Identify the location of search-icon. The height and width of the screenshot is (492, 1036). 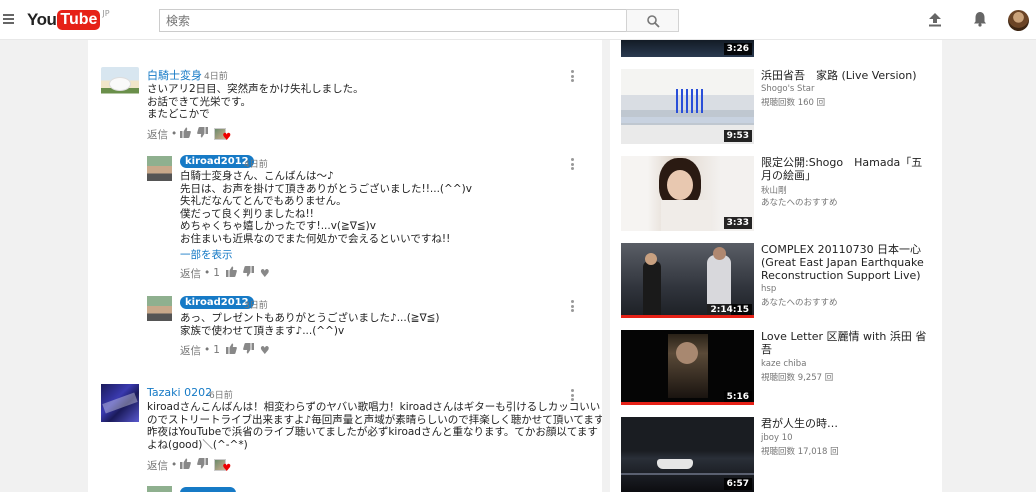
(653, 21).